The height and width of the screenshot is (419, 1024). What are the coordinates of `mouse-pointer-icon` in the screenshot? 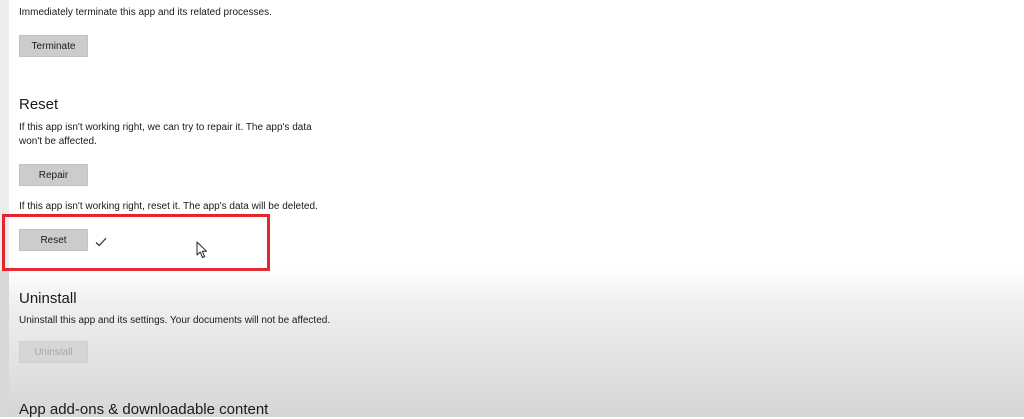 It's located at (201, 249).